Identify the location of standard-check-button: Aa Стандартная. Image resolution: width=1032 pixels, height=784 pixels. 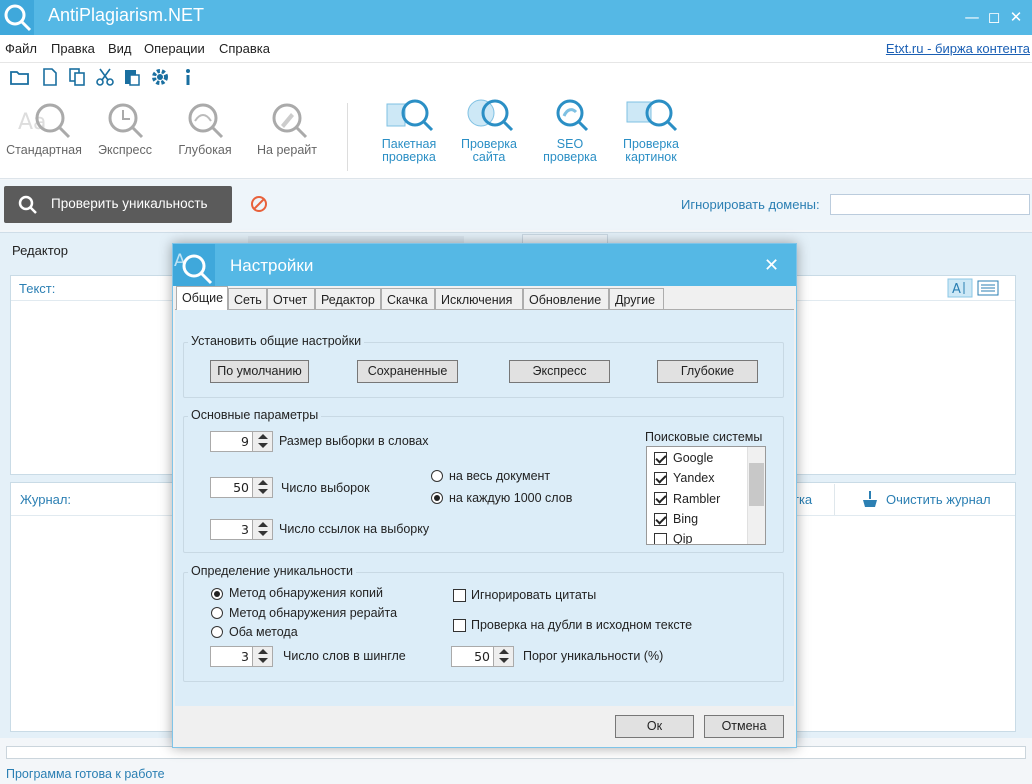
(44, 129).